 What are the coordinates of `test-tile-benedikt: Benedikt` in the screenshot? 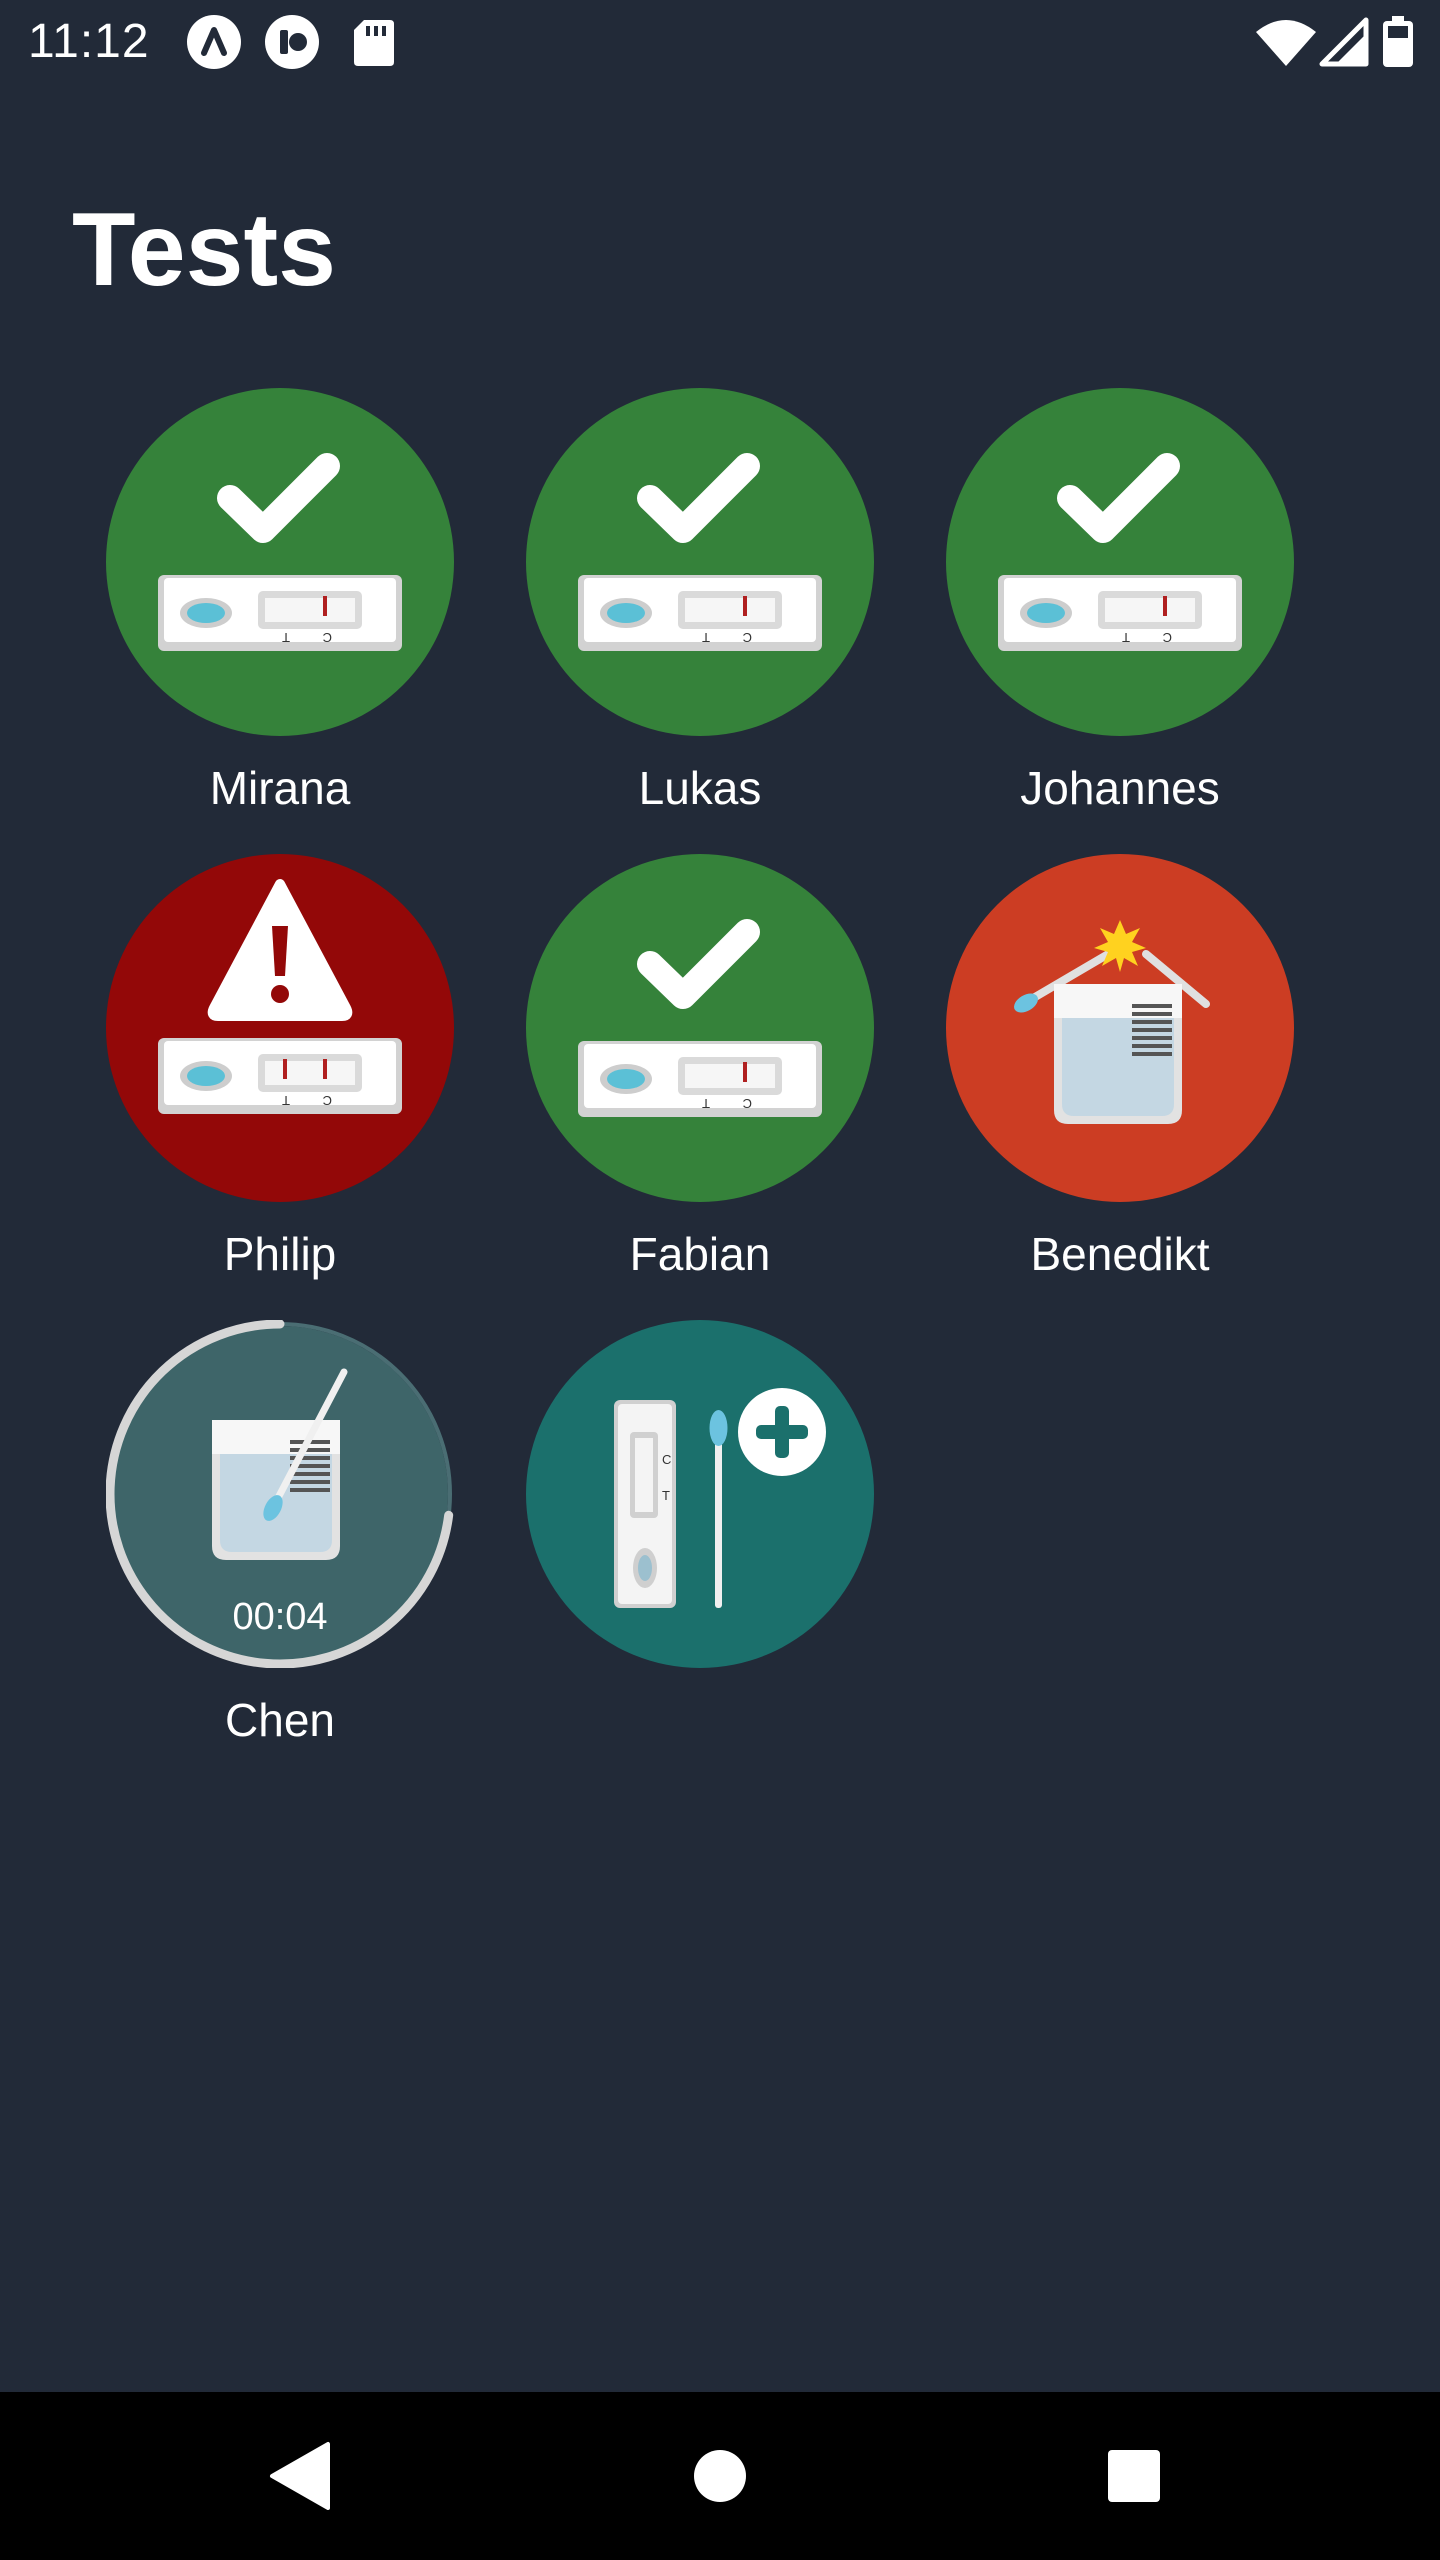 It's located at (1120, 1084).